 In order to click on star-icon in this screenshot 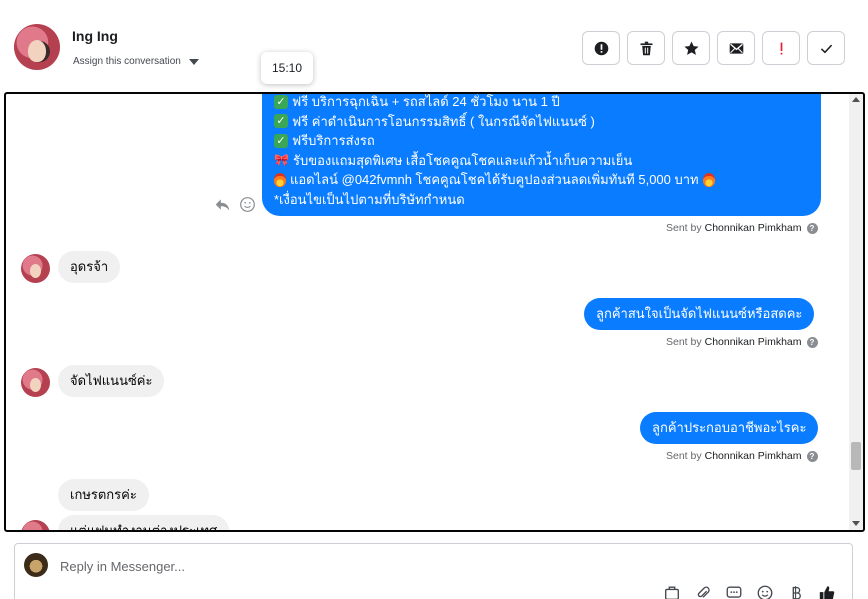, I will do `click(691, 48)`.